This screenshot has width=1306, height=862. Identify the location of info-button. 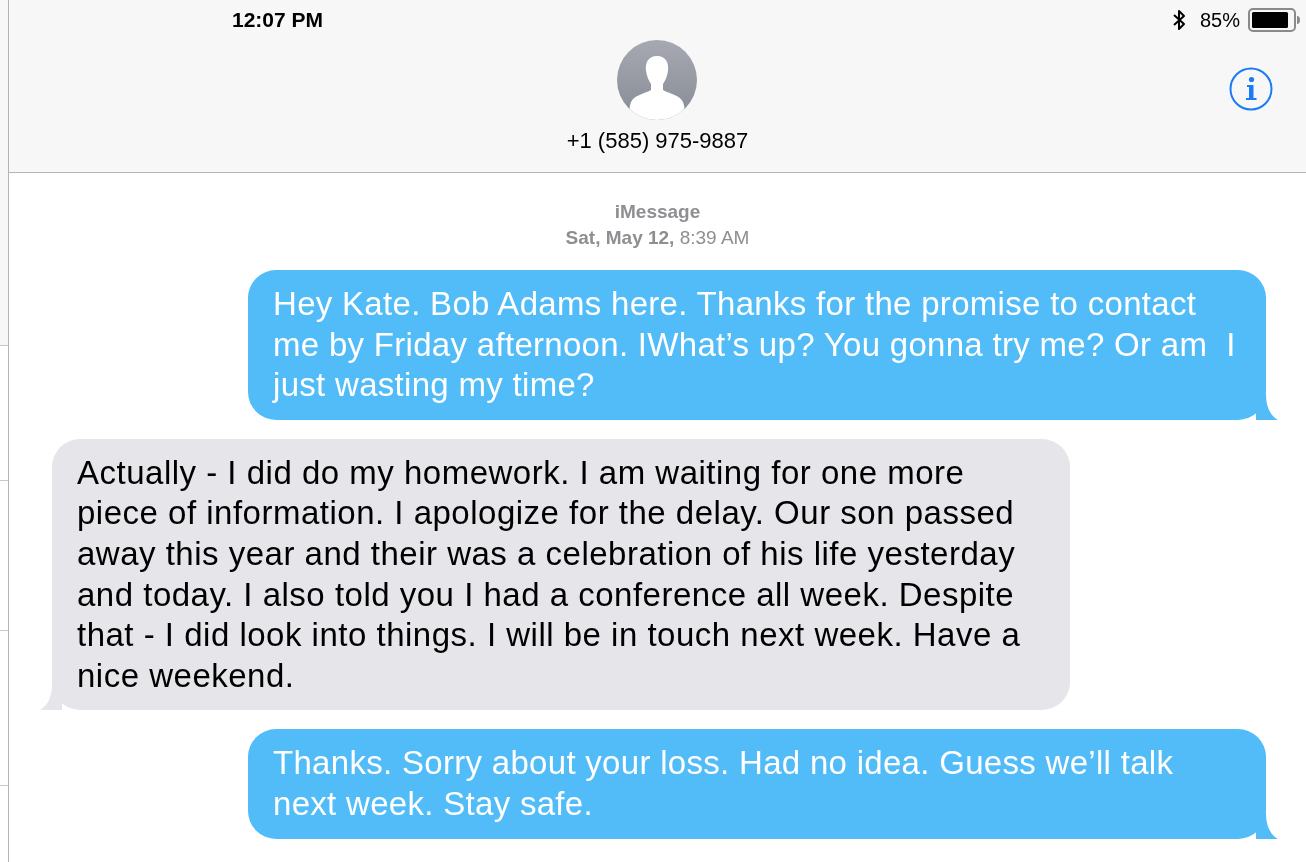
(1251, 89).